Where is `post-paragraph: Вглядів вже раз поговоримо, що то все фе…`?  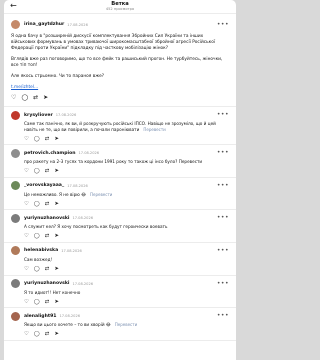
post-paragraph: Вглядів вже раз поговоримо, що то все фе… is located at coordinates (117, 62).